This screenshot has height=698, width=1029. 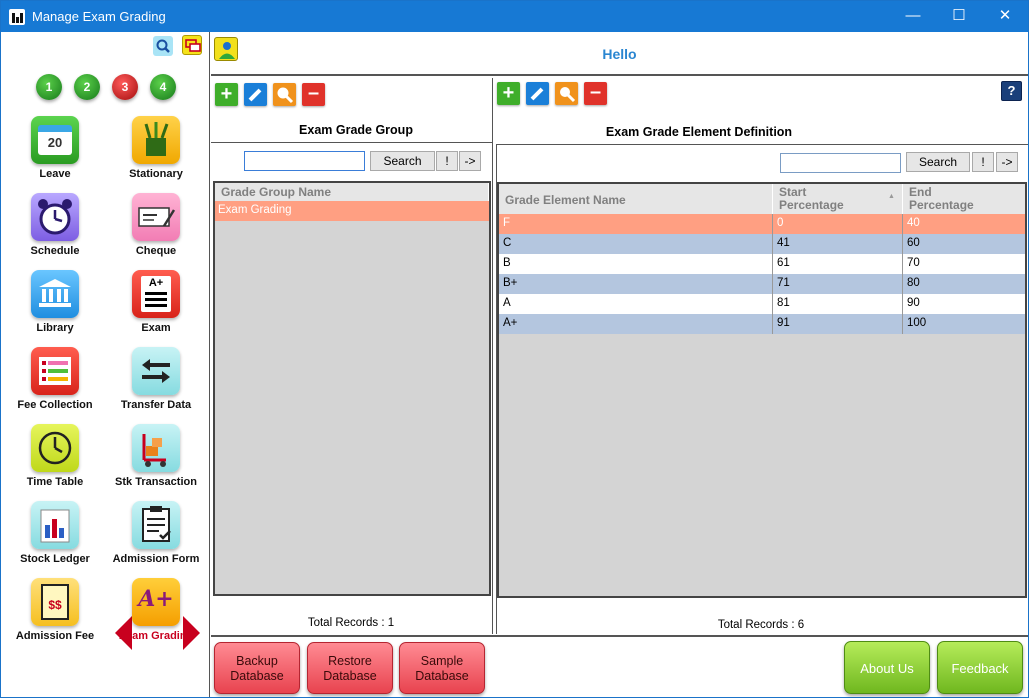 I want to click on column-header-name: Grade Element Name, so click(x=636, y=199).